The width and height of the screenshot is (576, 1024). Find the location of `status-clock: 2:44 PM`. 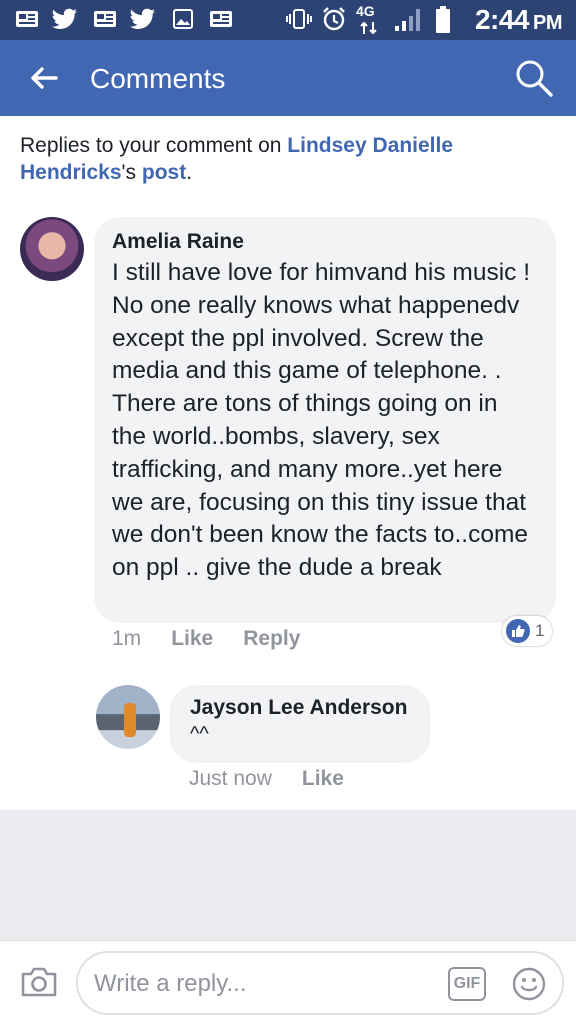

status-clock: 2:44 PM is located at coordinates (518, 21).